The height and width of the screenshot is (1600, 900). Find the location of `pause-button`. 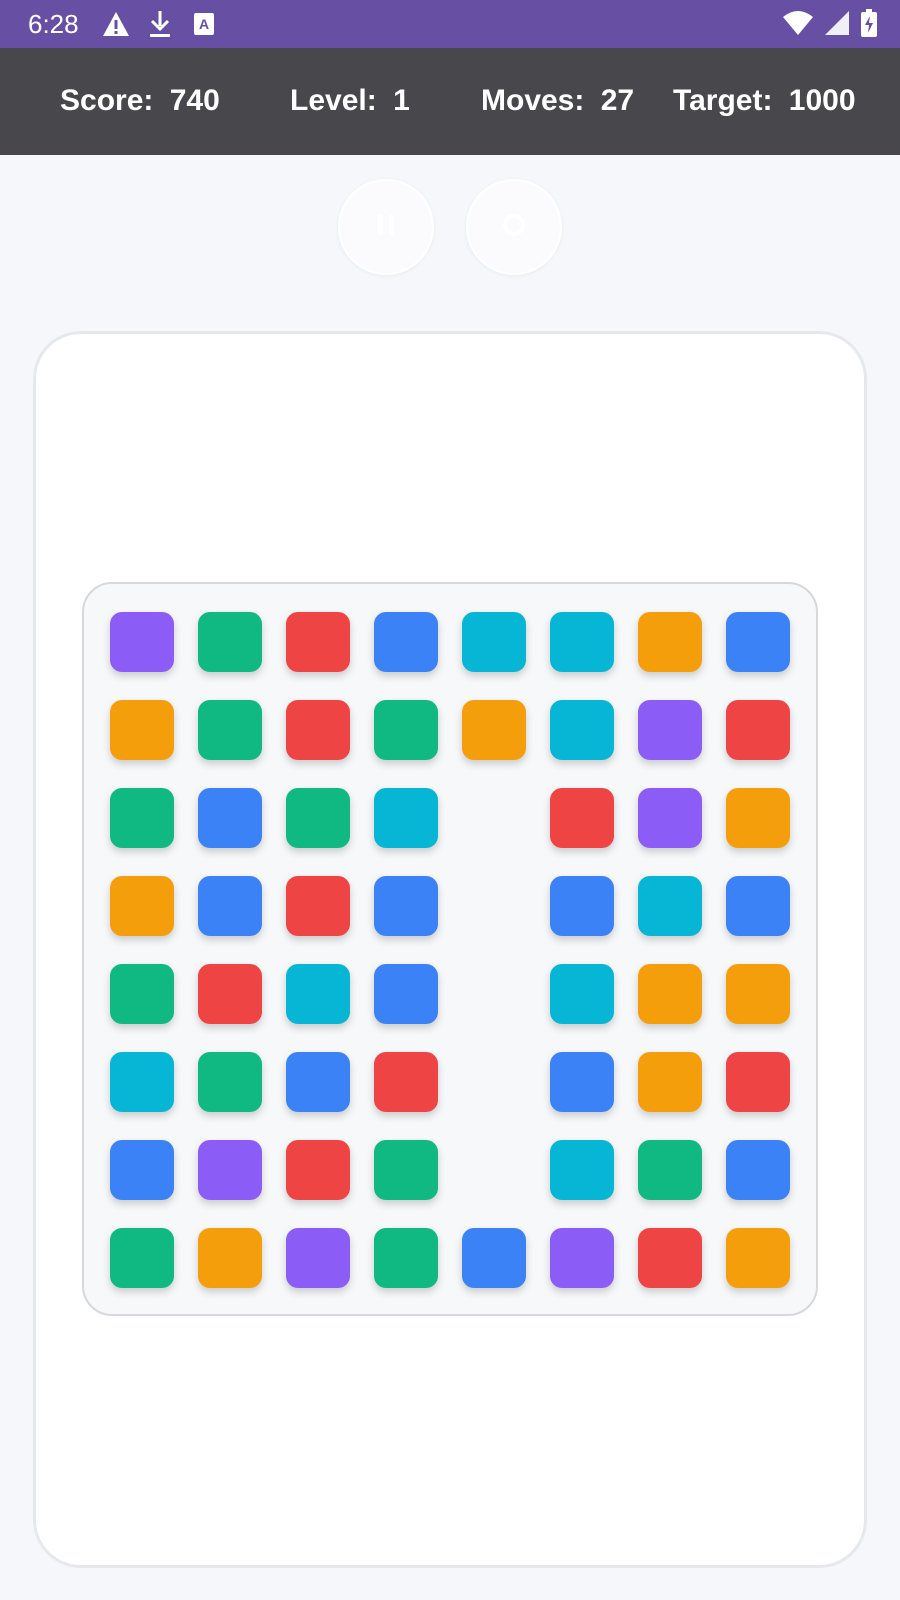

pause-button is located at coordinates (386, 227).